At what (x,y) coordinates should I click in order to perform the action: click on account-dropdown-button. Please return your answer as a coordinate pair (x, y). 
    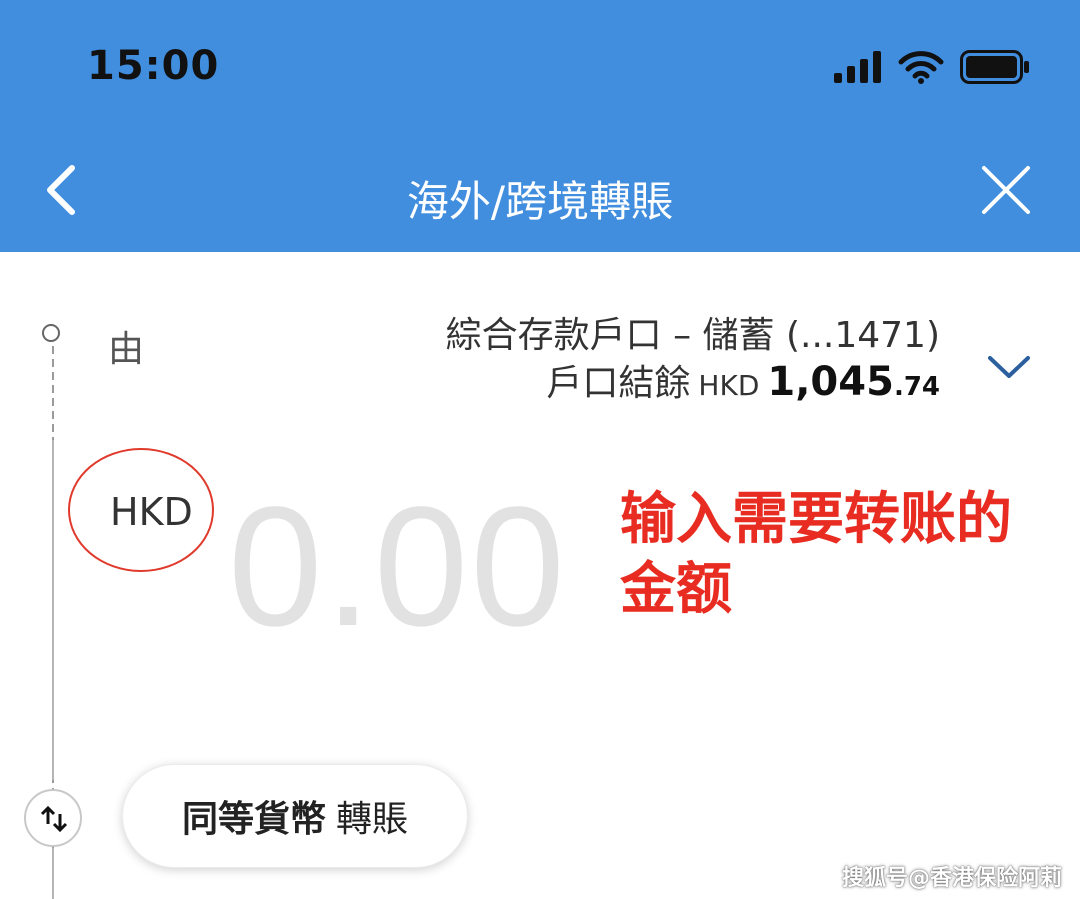
    Looking at the image, I should click on (1009, 367).